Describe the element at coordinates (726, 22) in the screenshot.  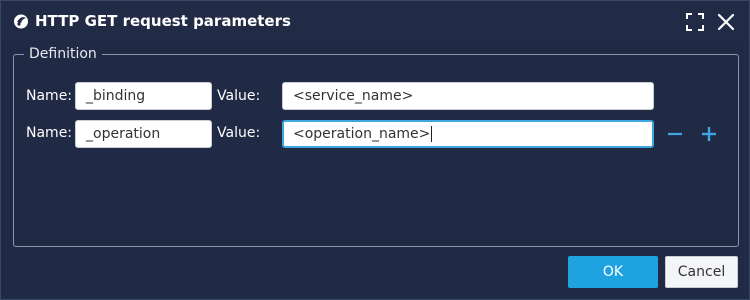
I see `close-icon` at that location.